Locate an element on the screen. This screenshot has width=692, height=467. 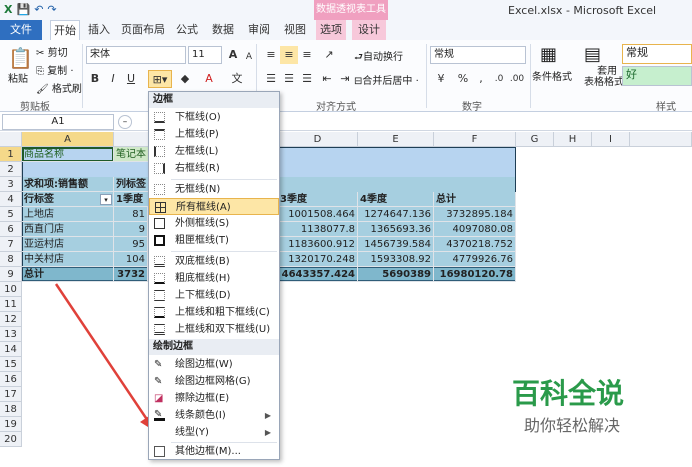
all-borders-icon is located at coordinates (160, 207).